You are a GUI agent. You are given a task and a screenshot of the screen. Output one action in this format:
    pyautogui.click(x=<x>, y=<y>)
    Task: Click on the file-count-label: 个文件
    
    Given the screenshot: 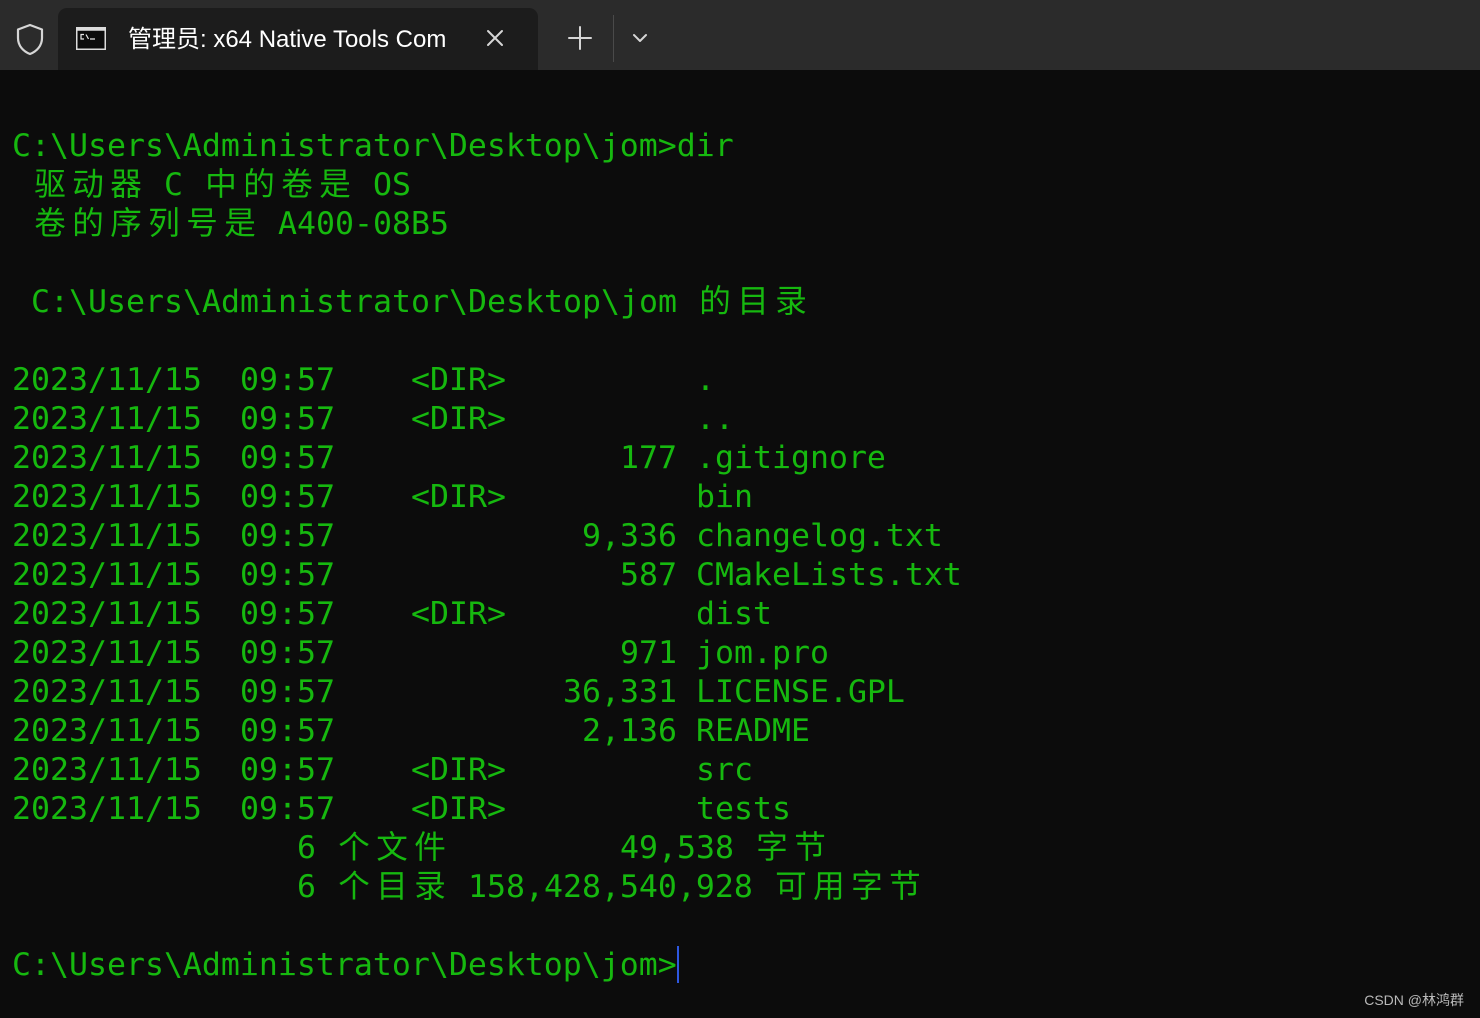 What is the action you would take?
    pyautogui.click(x=392, y=848)
    